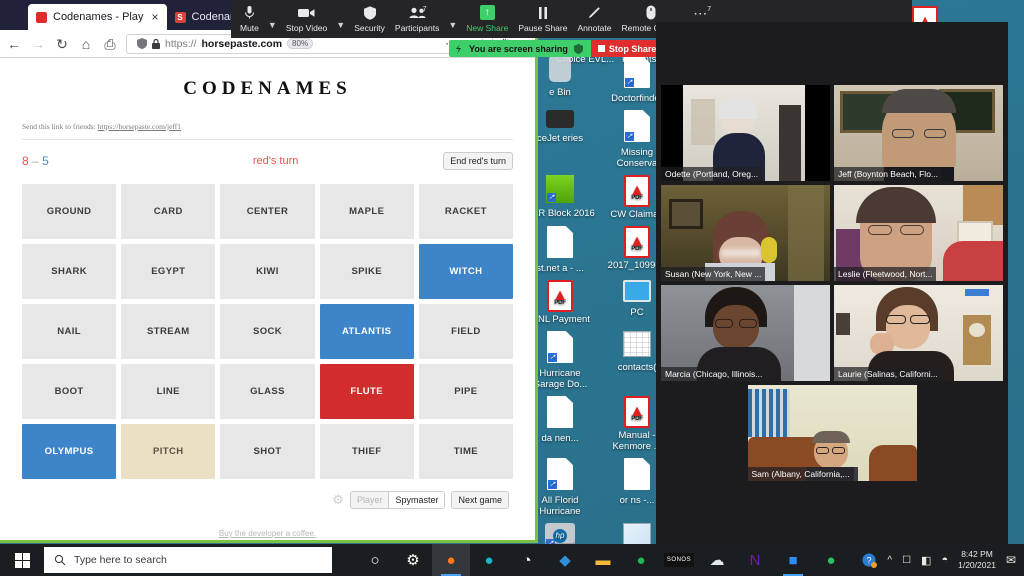 This screenshot has height=576, width=1024. What do you see at coordinates (69, 271) in the screenshot?
I see `codenames-card: SHARK` at bounding box center [69, 271].